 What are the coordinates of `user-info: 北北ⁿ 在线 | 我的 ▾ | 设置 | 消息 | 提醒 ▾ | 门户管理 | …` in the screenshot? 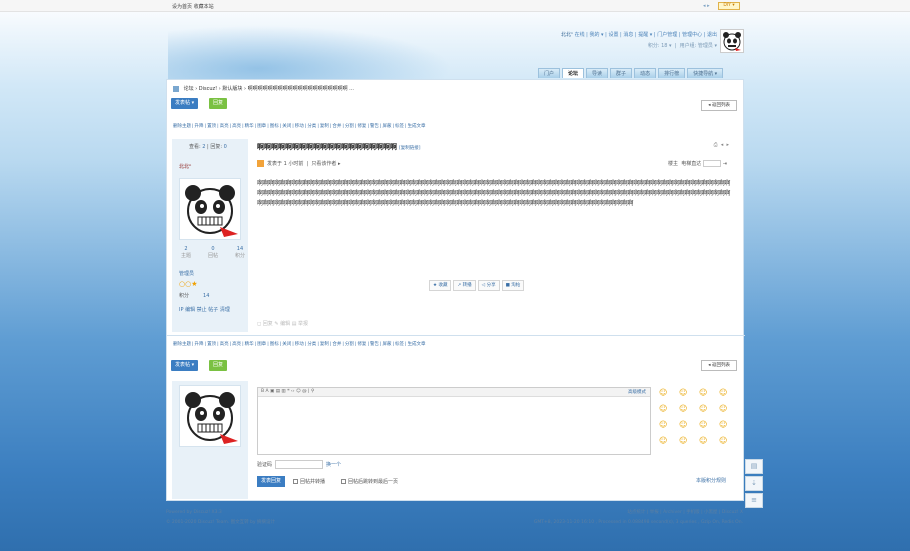 It's located at (638, 40).